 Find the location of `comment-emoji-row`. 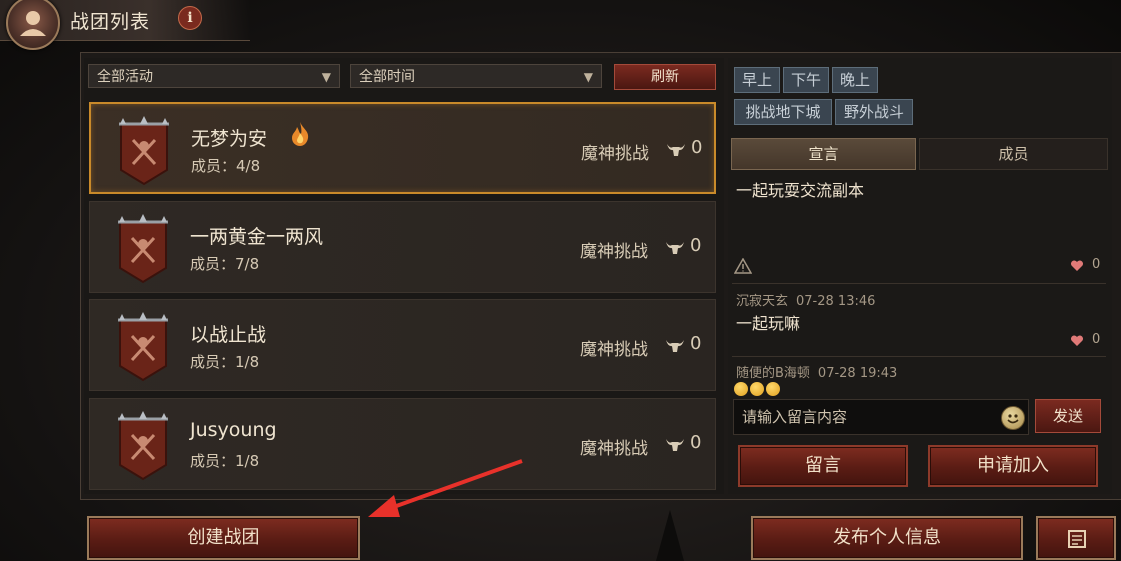

comment-emoji-row is located at coordinates (758, 390).